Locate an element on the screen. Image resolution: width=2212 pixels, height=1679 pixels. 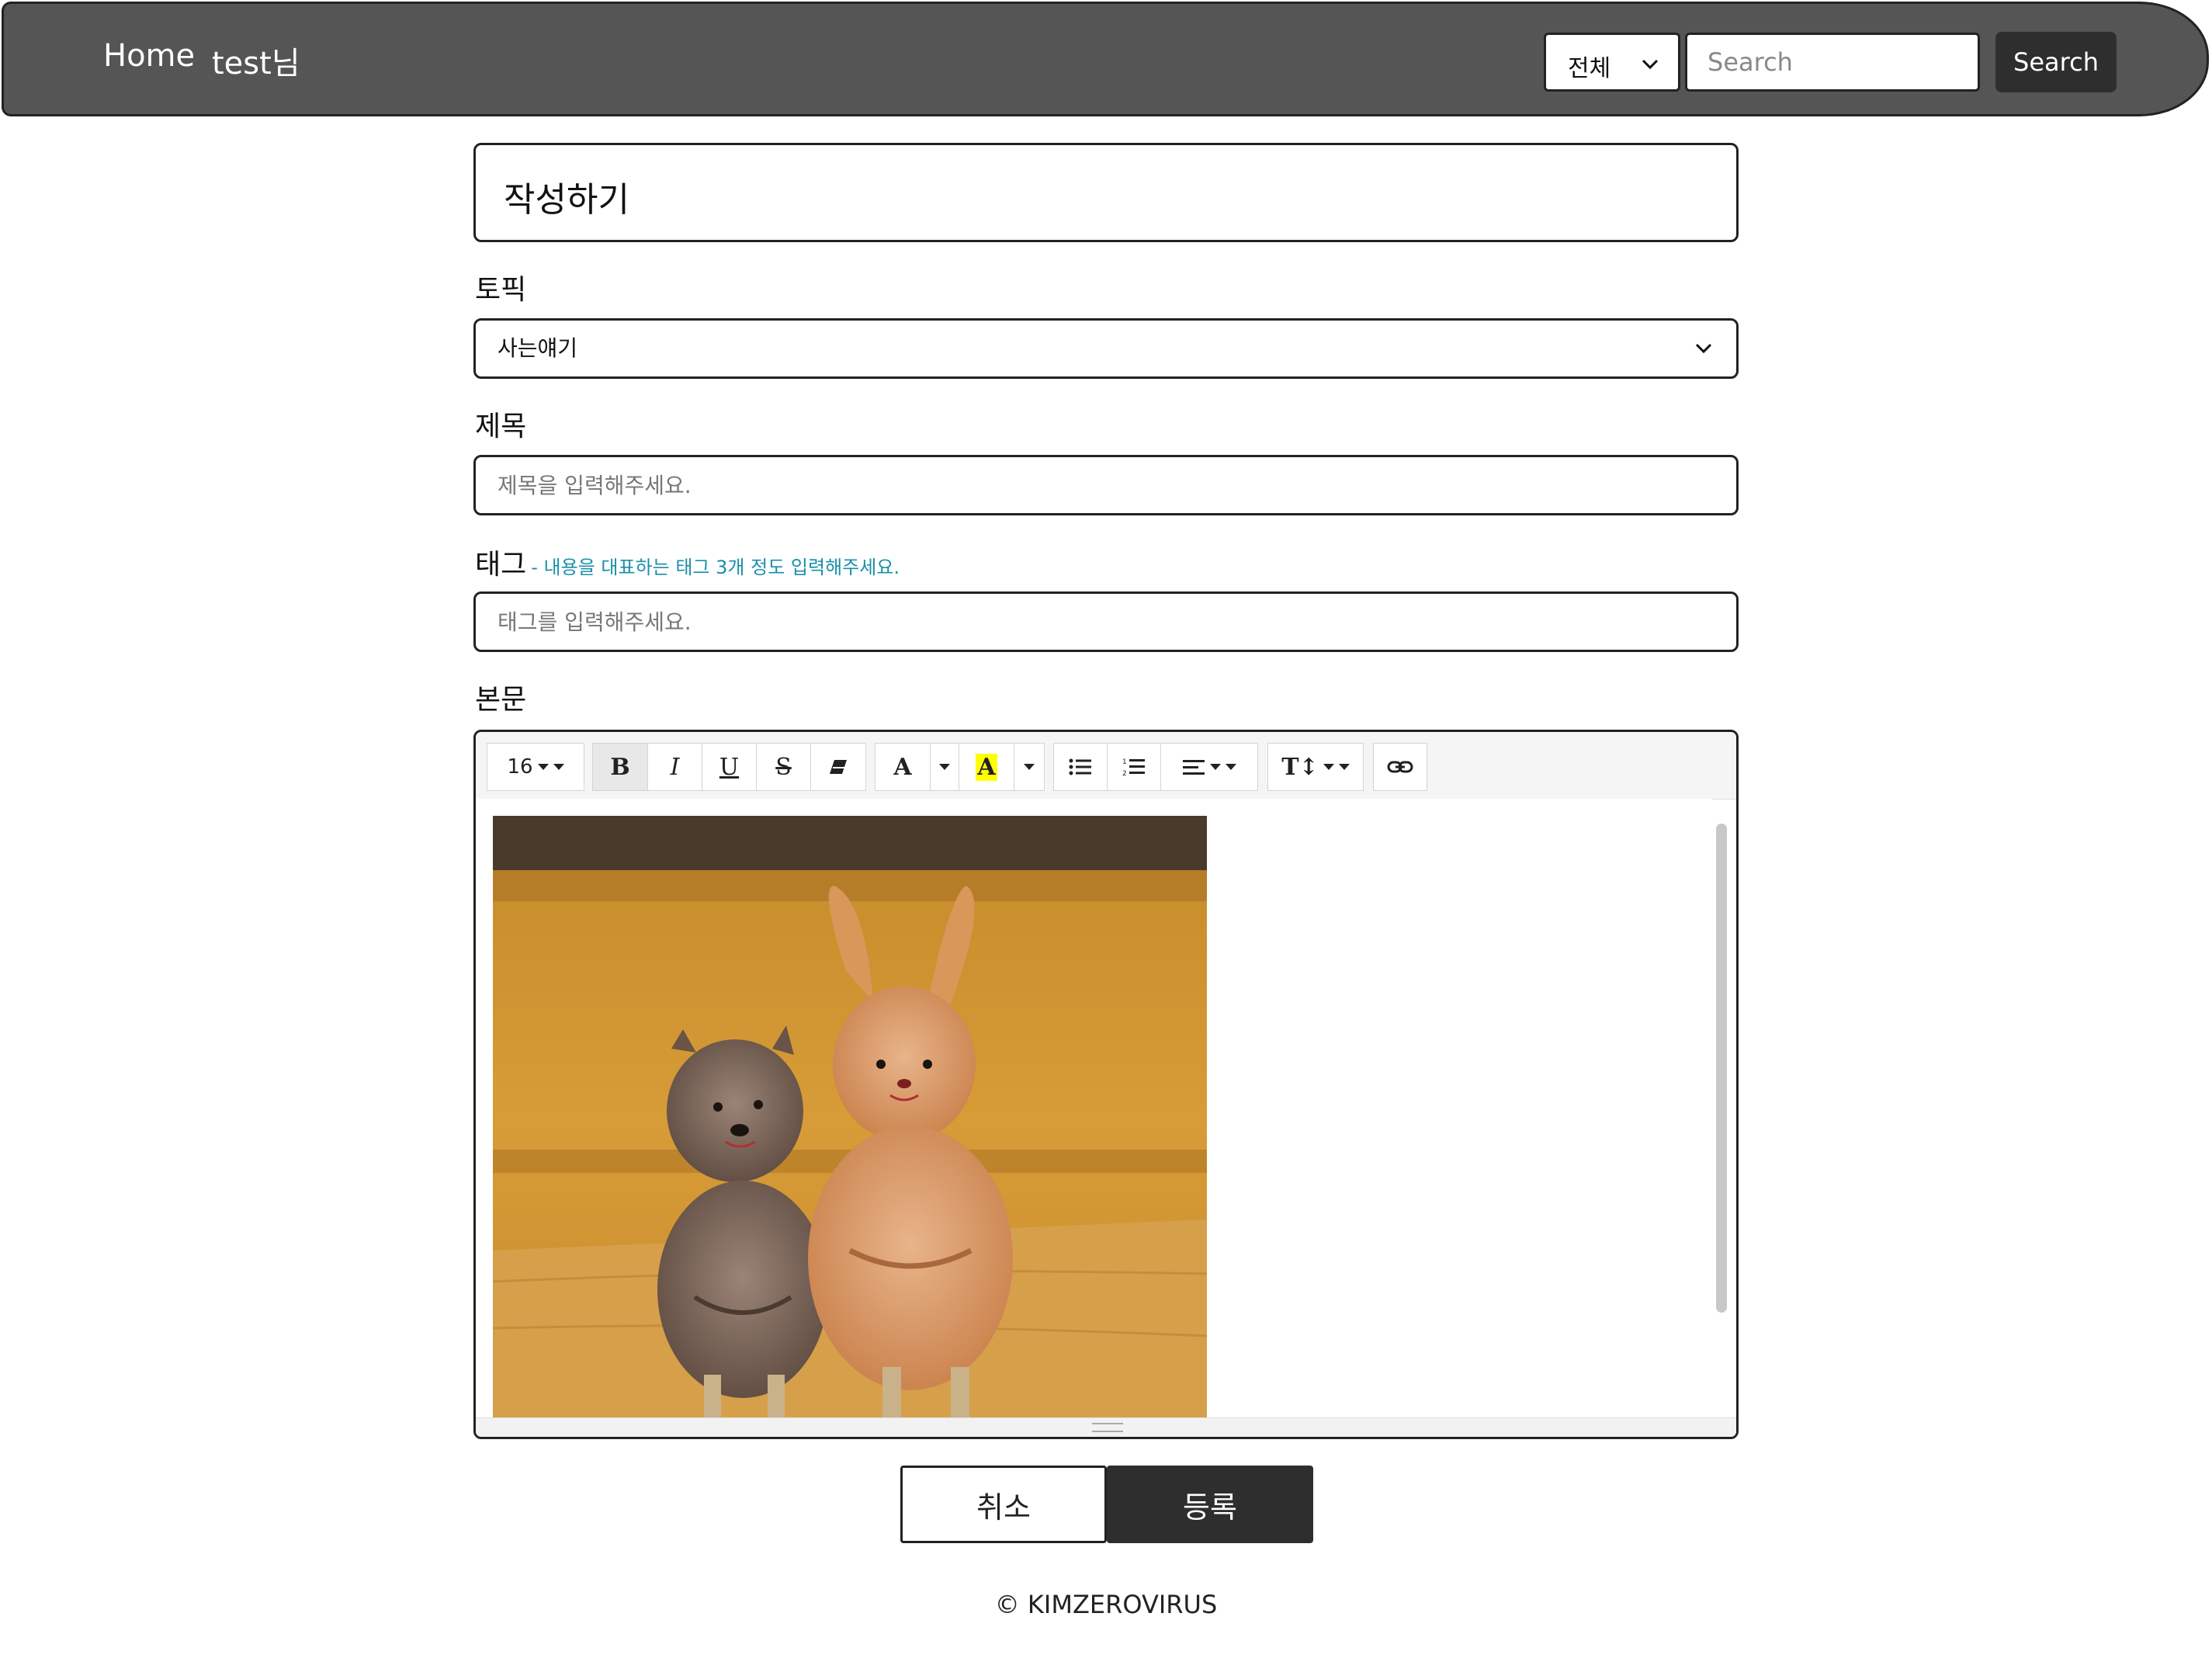
svg-text: 2 is located at coordinates (1124, 773).